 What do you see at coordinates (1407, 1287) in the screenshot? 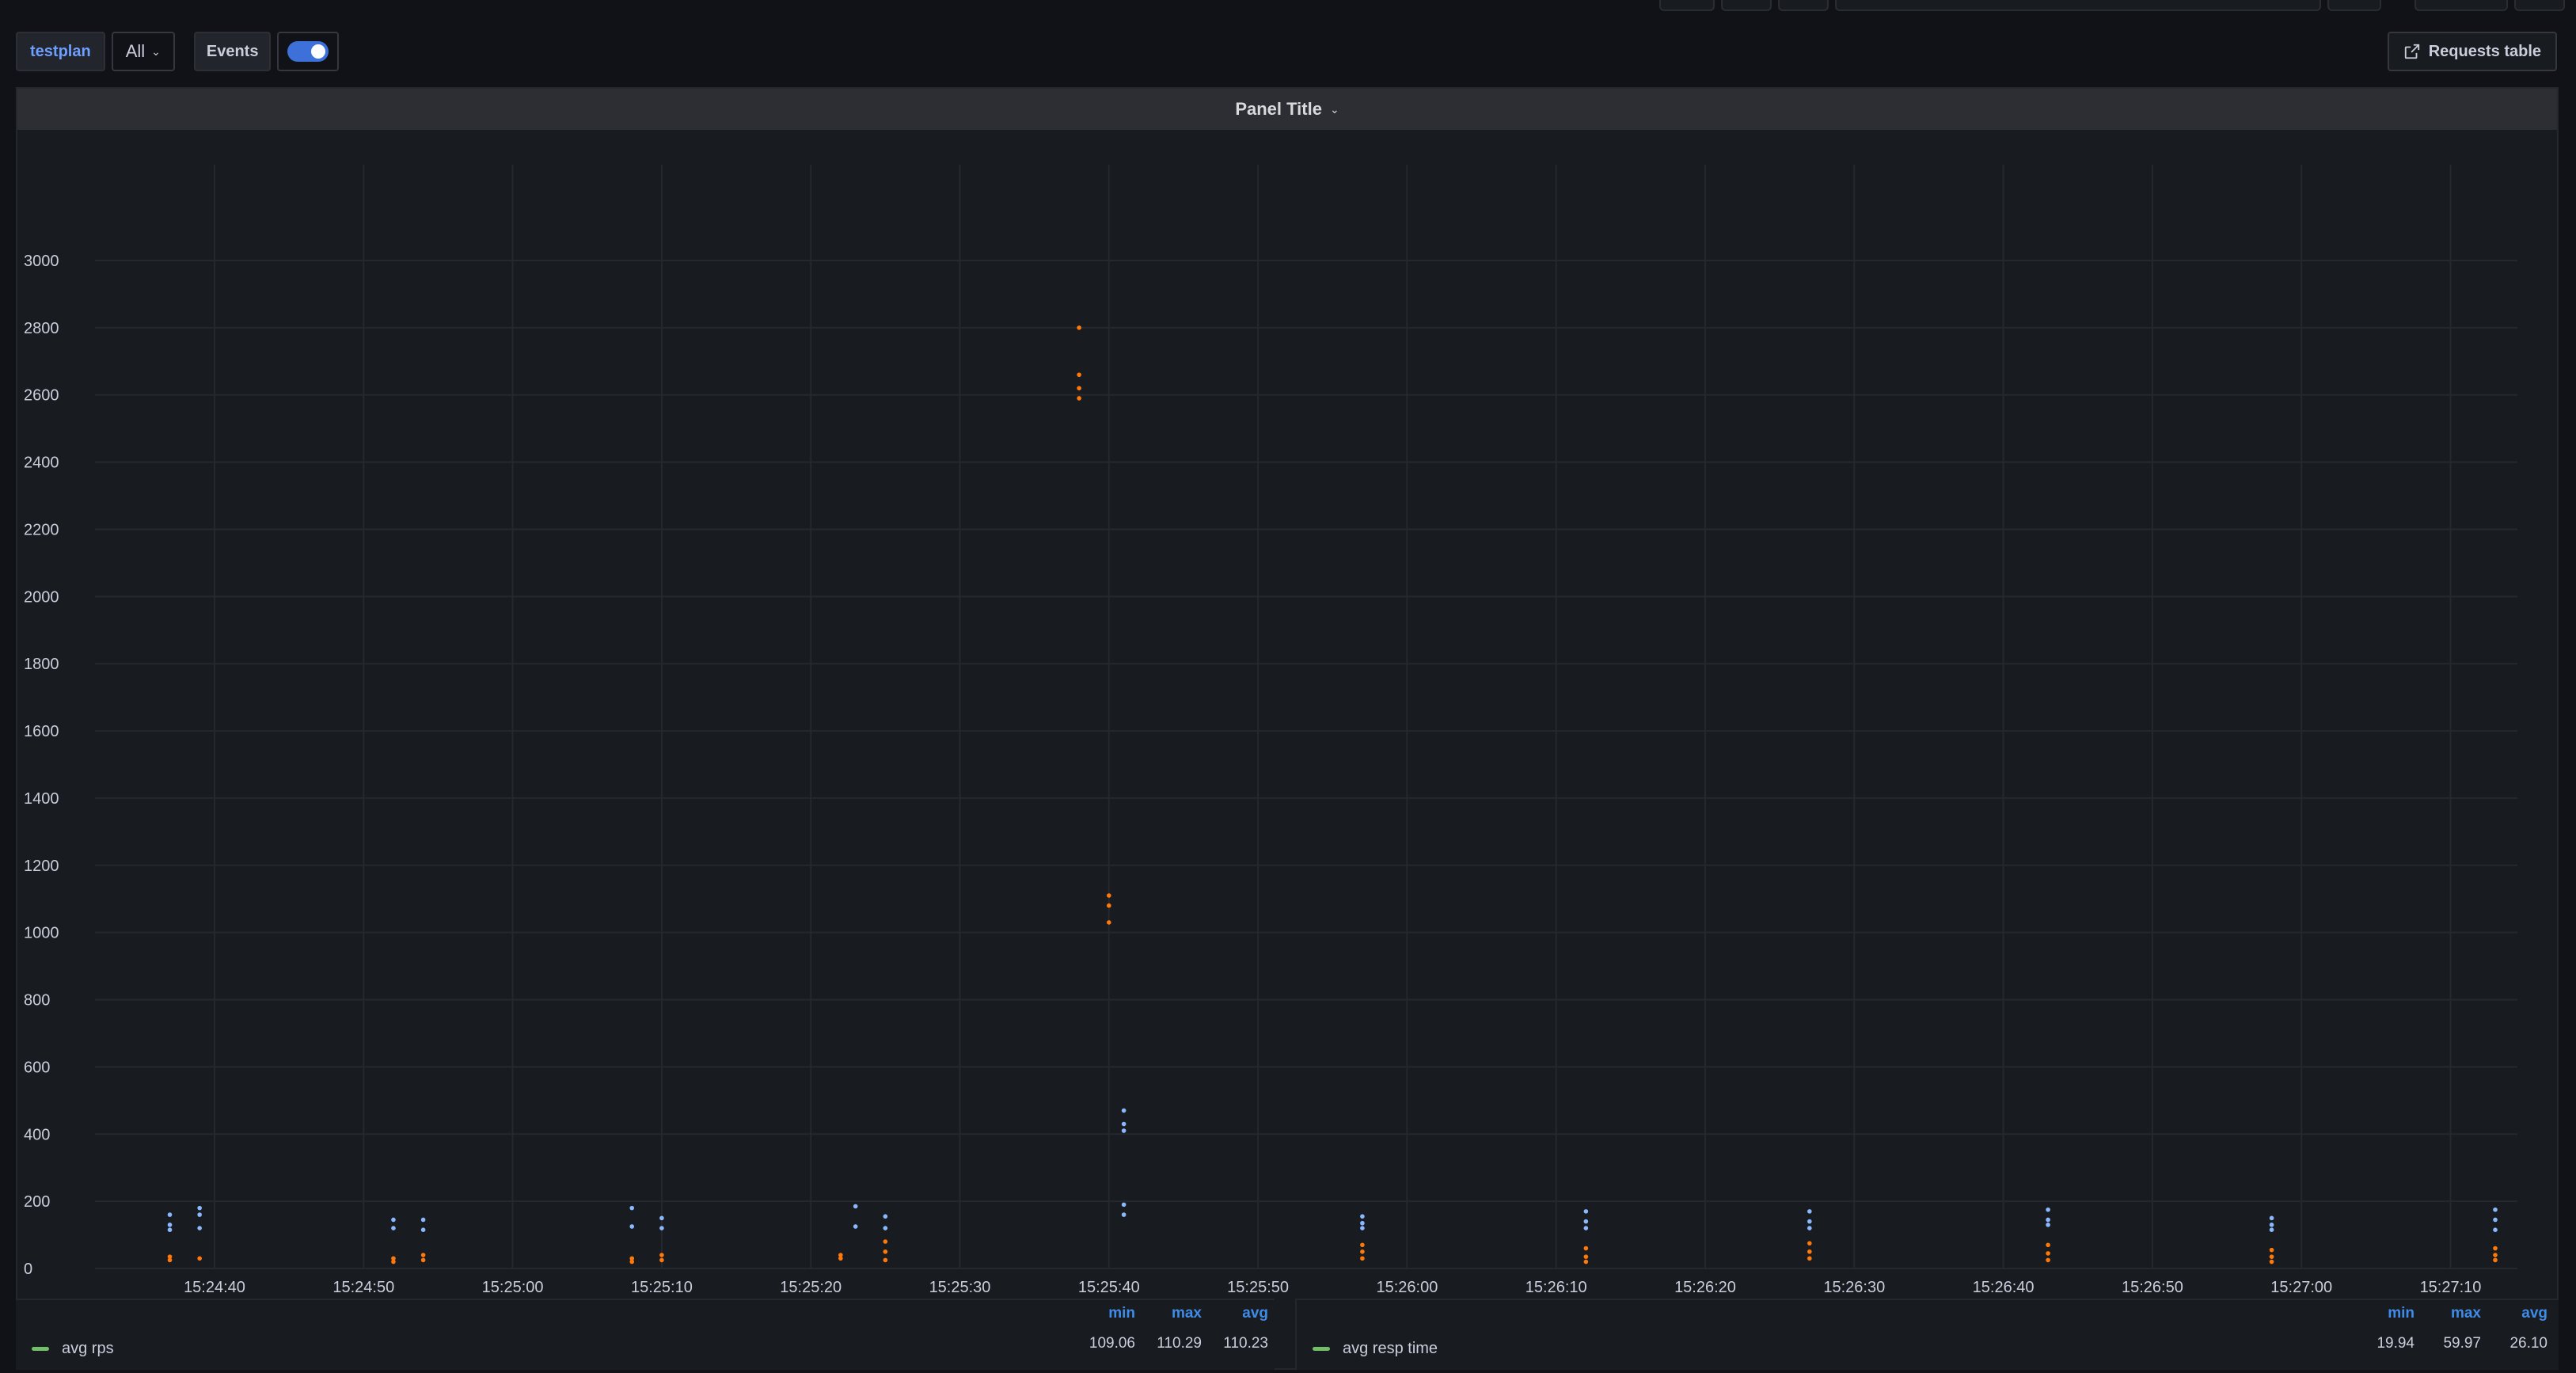
I see `x-tick-label: 15:26:00` at bounding box center [1407, 1287].